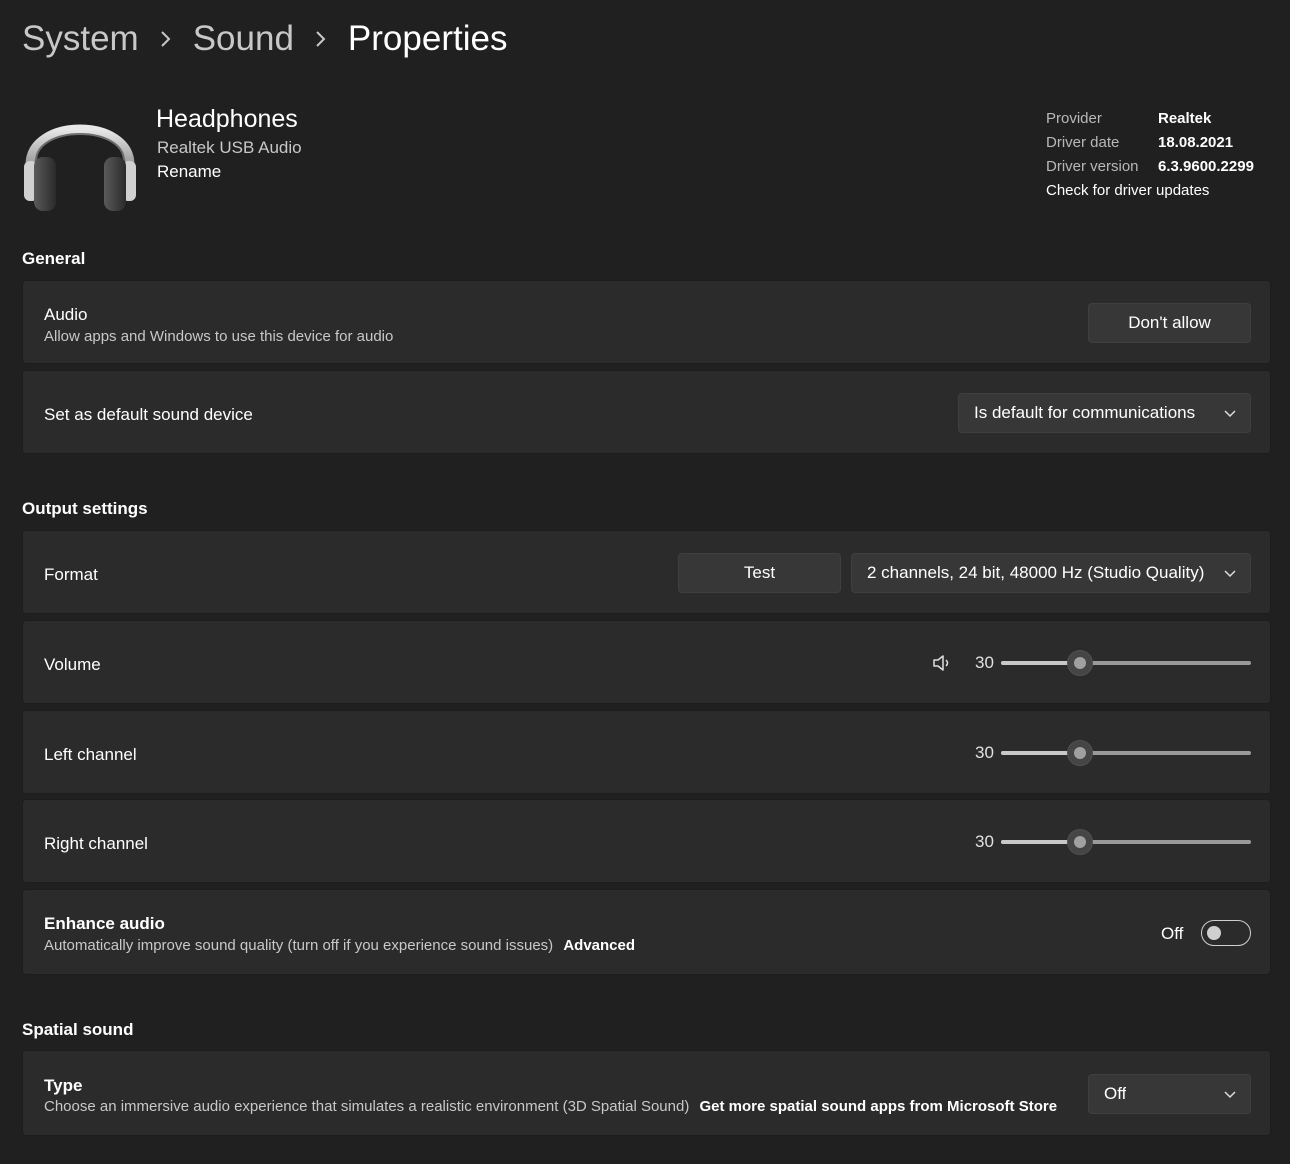 The width and height of the screenshot is (1290, 1164). What do you see at coordinates (63, 1085) in the screenshot?
I see `spatial-type-title: Type` at bounding box center [63, 1085].